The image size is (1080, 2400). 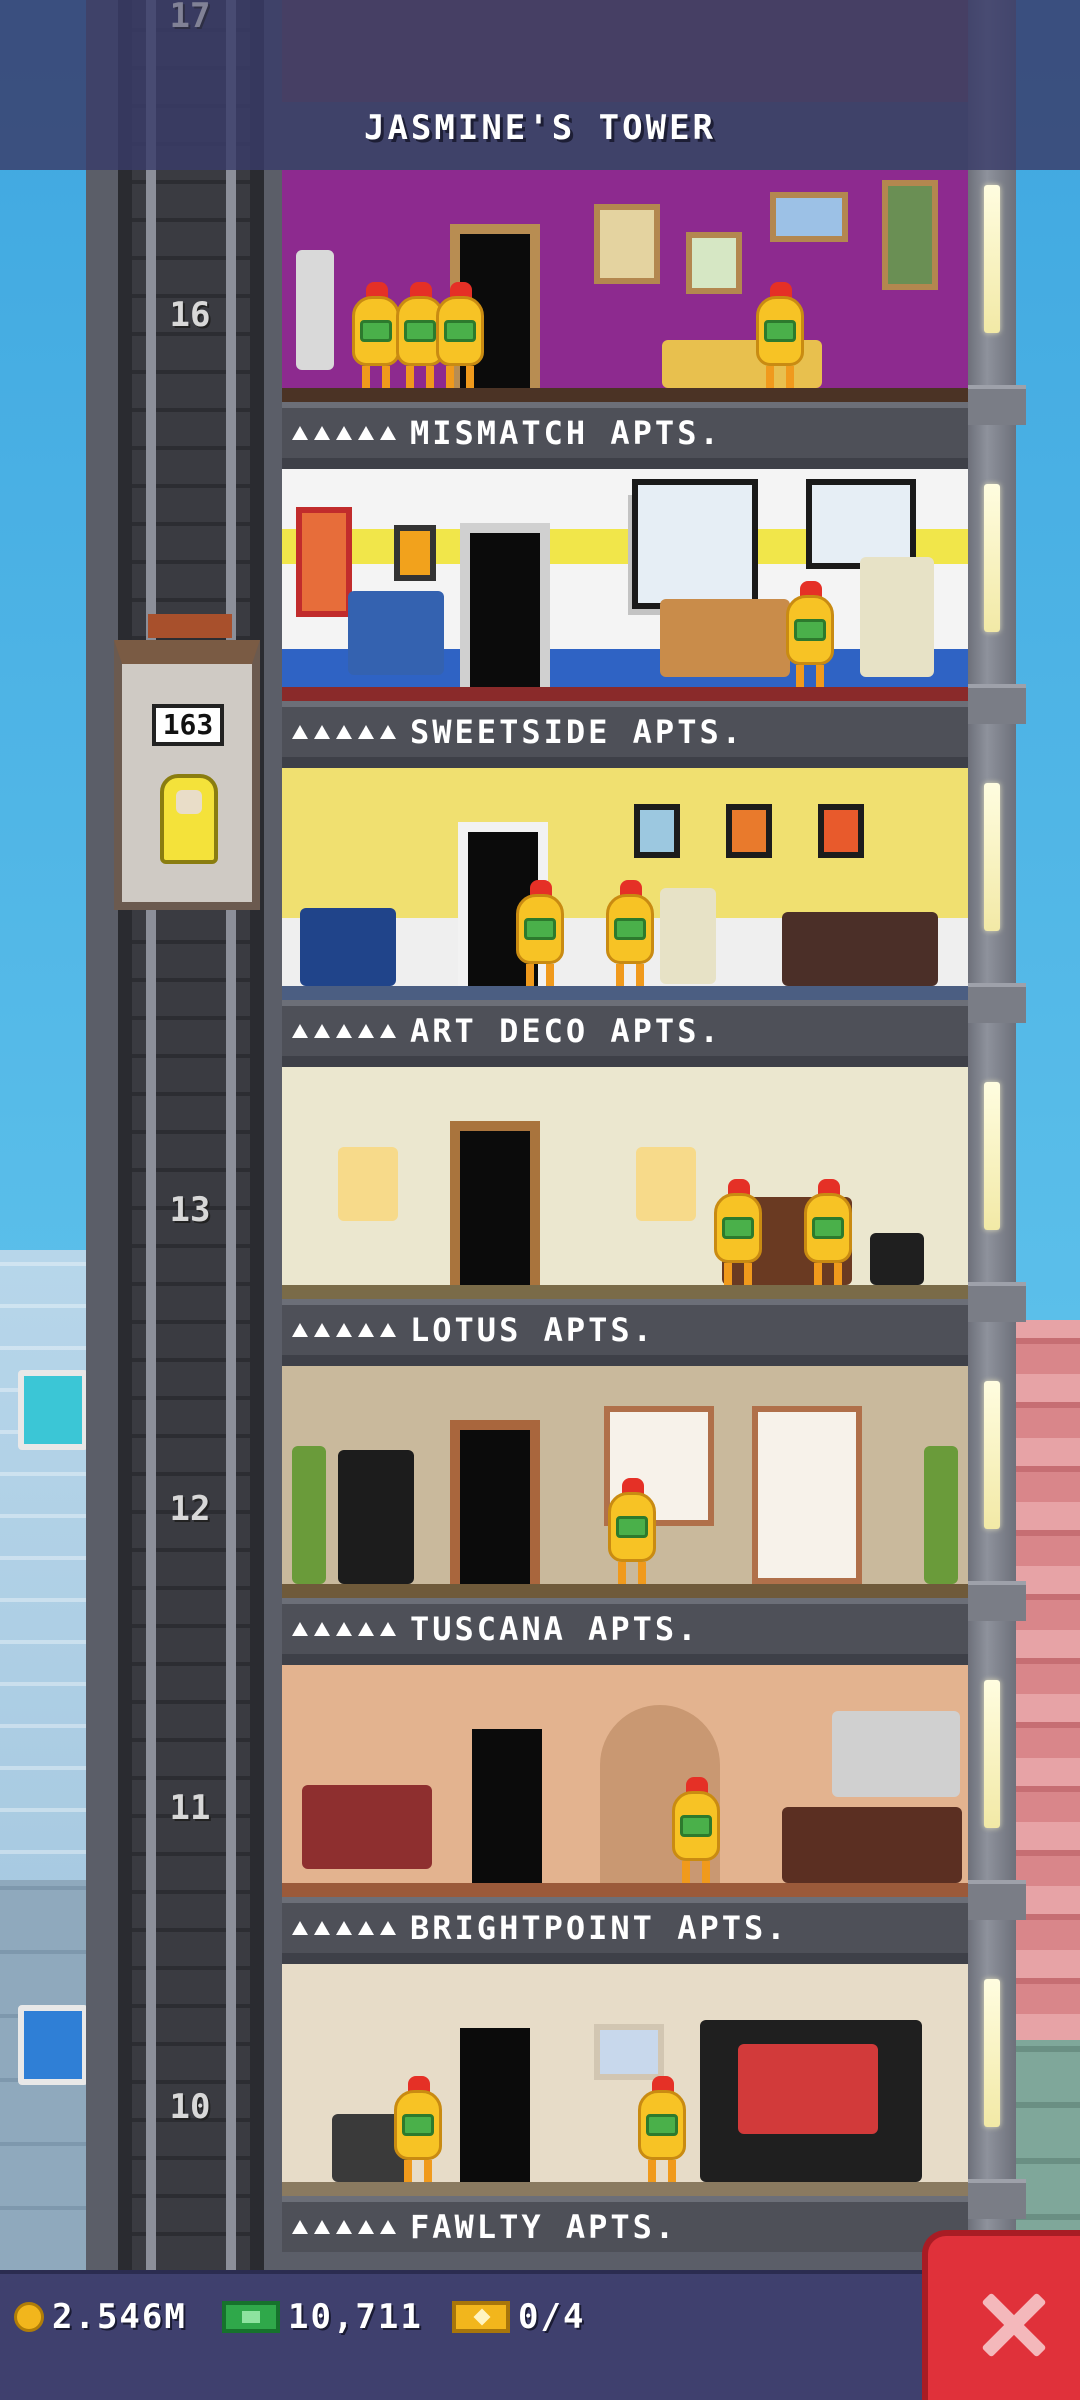 I want to click on floor-number-12: 12, so click(x=190, y=1509).